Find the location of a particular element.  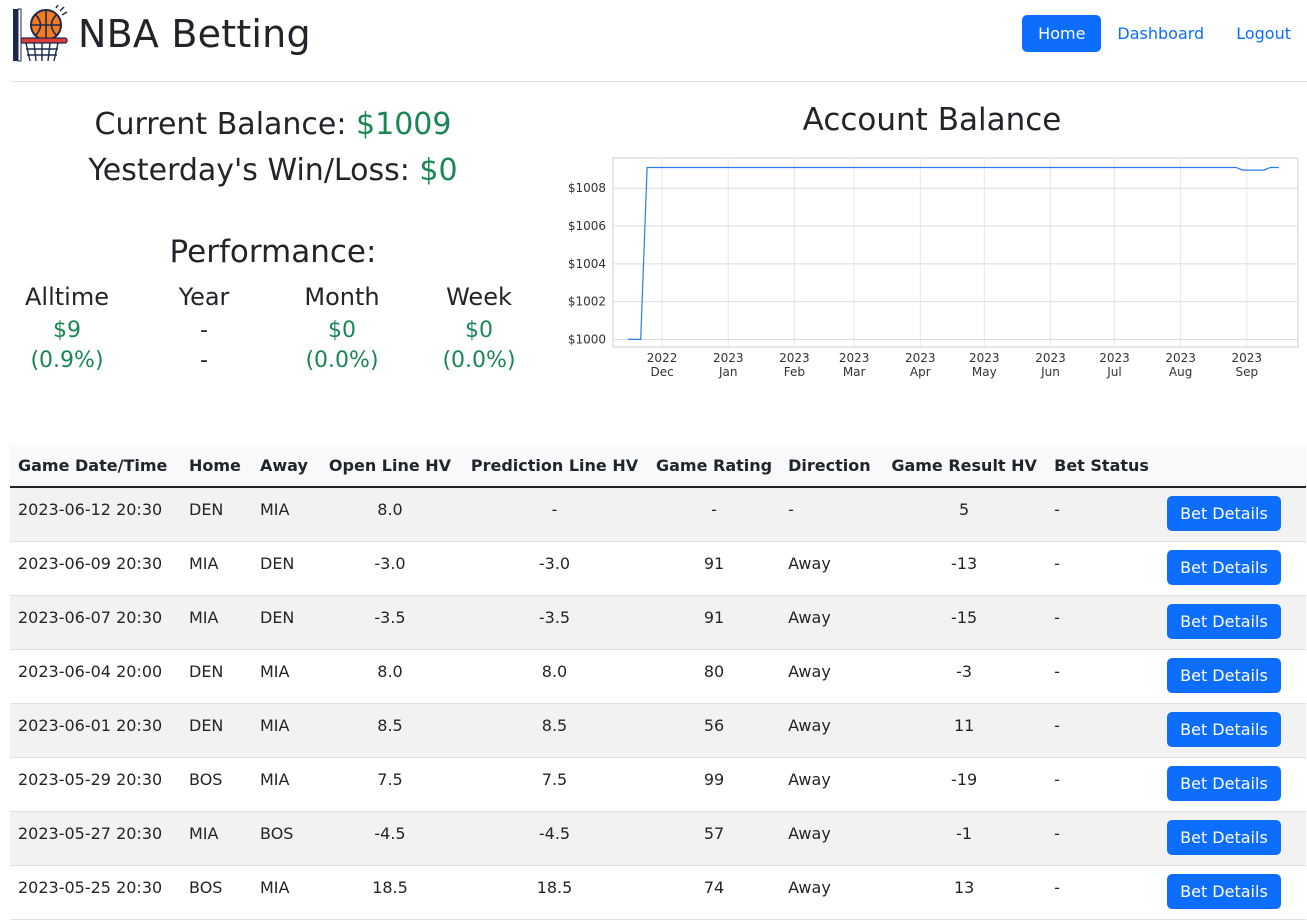

nav-logout-link: Logout is located at coordinates (1263, 33).